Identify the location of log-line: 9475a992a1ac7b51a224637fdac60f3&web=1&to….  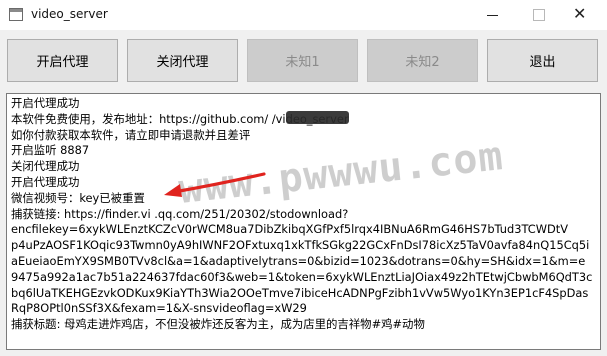
(302, 276).